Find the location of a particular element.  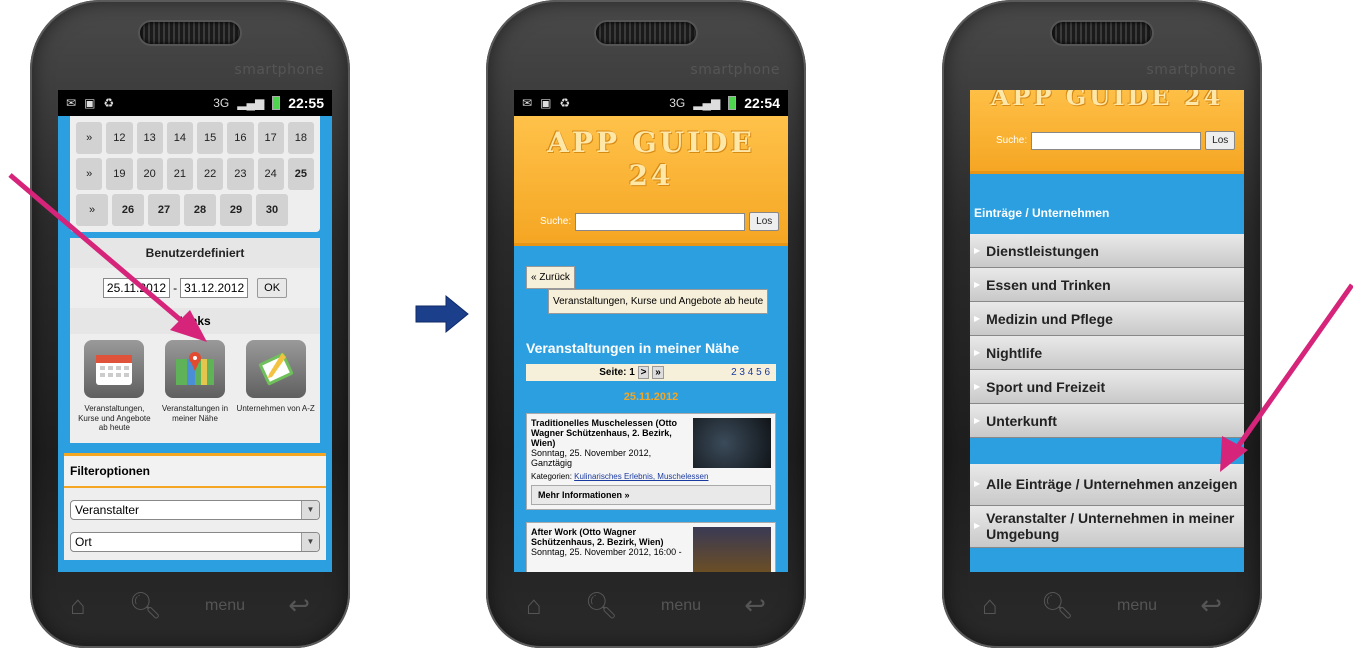

pager-next-button: > is located at coordinates (643, 372).